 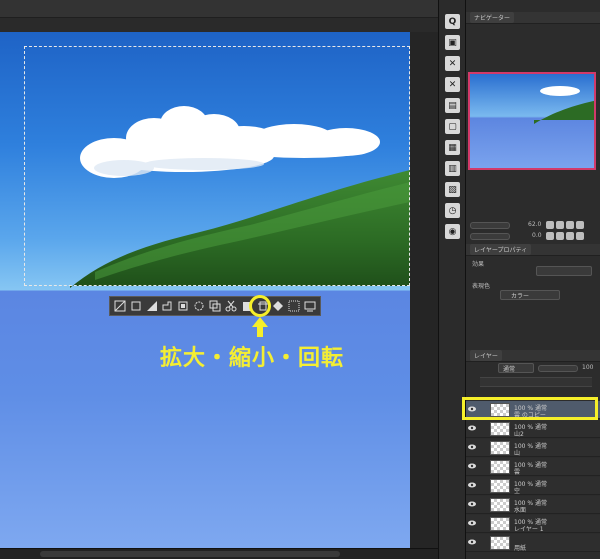 What do you see at coordinates (501, 249) in the screenshot?
I see `tab-layer-property: レイヤープロパティ` at bounding box center [501, 249].